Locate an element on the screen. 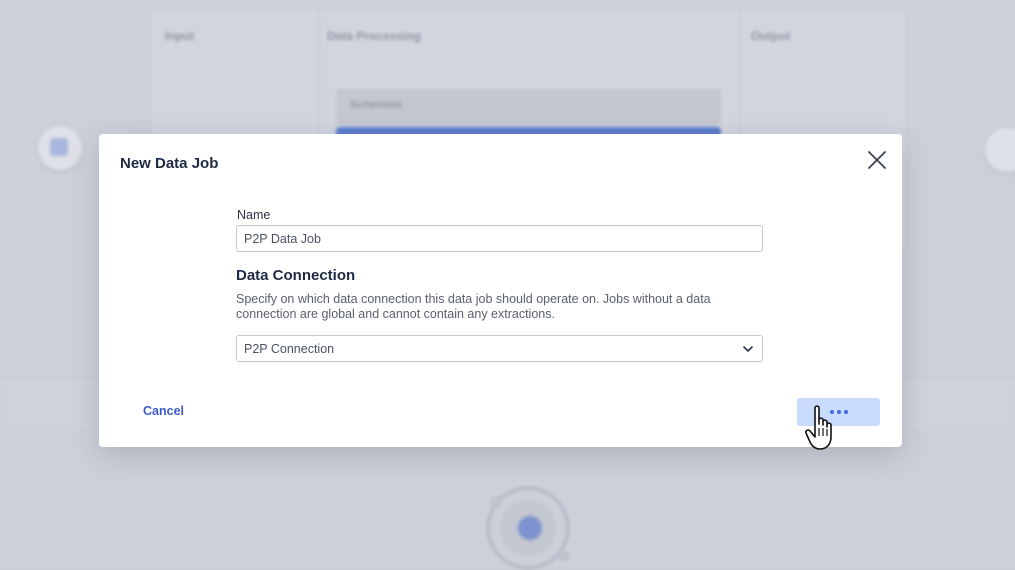 Image resolution: width=1015 pixels, height=570 pixels. schemata-card: Schemata is located at coordinates (528, 107).